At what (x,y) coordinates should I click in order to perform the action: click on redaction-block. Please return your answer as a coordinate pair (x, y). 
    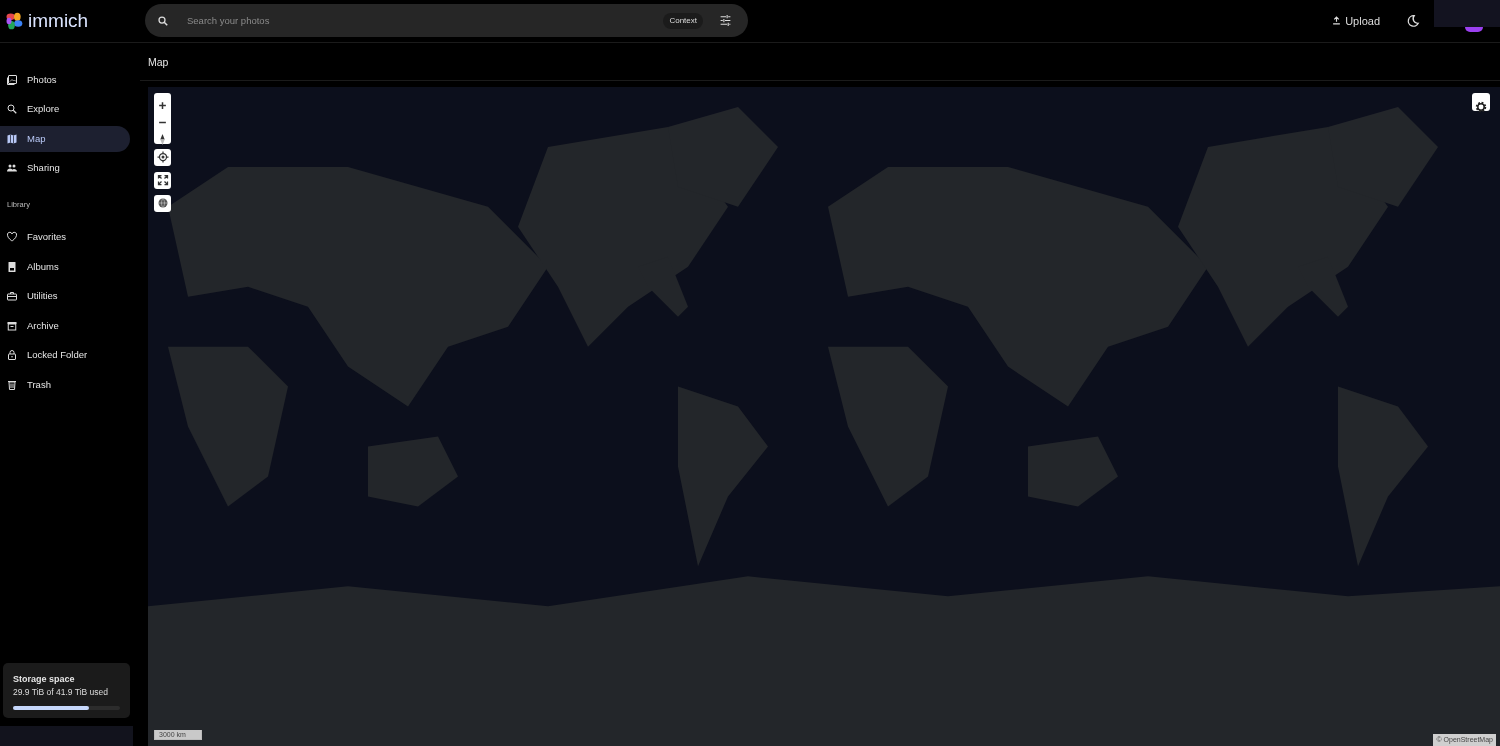
    Looking at the image, I should click on (1467, 13).